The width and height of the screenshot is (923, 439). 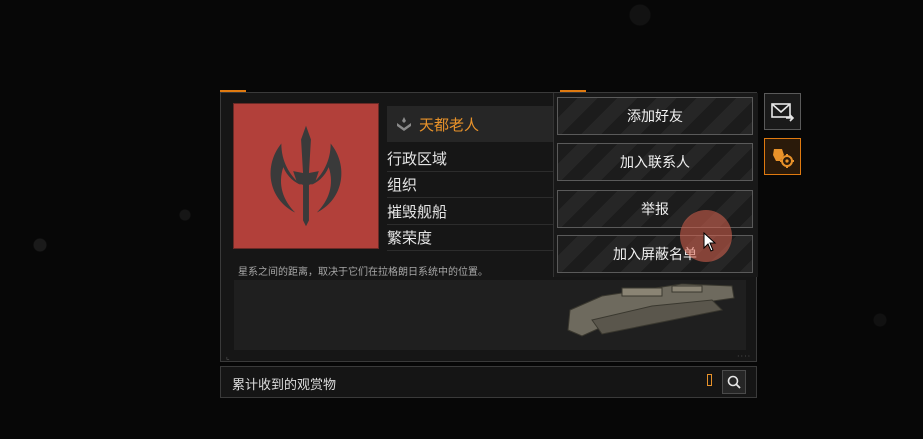 I want to click on add-friend-button: 添加好友, so click(x=655, y=116).